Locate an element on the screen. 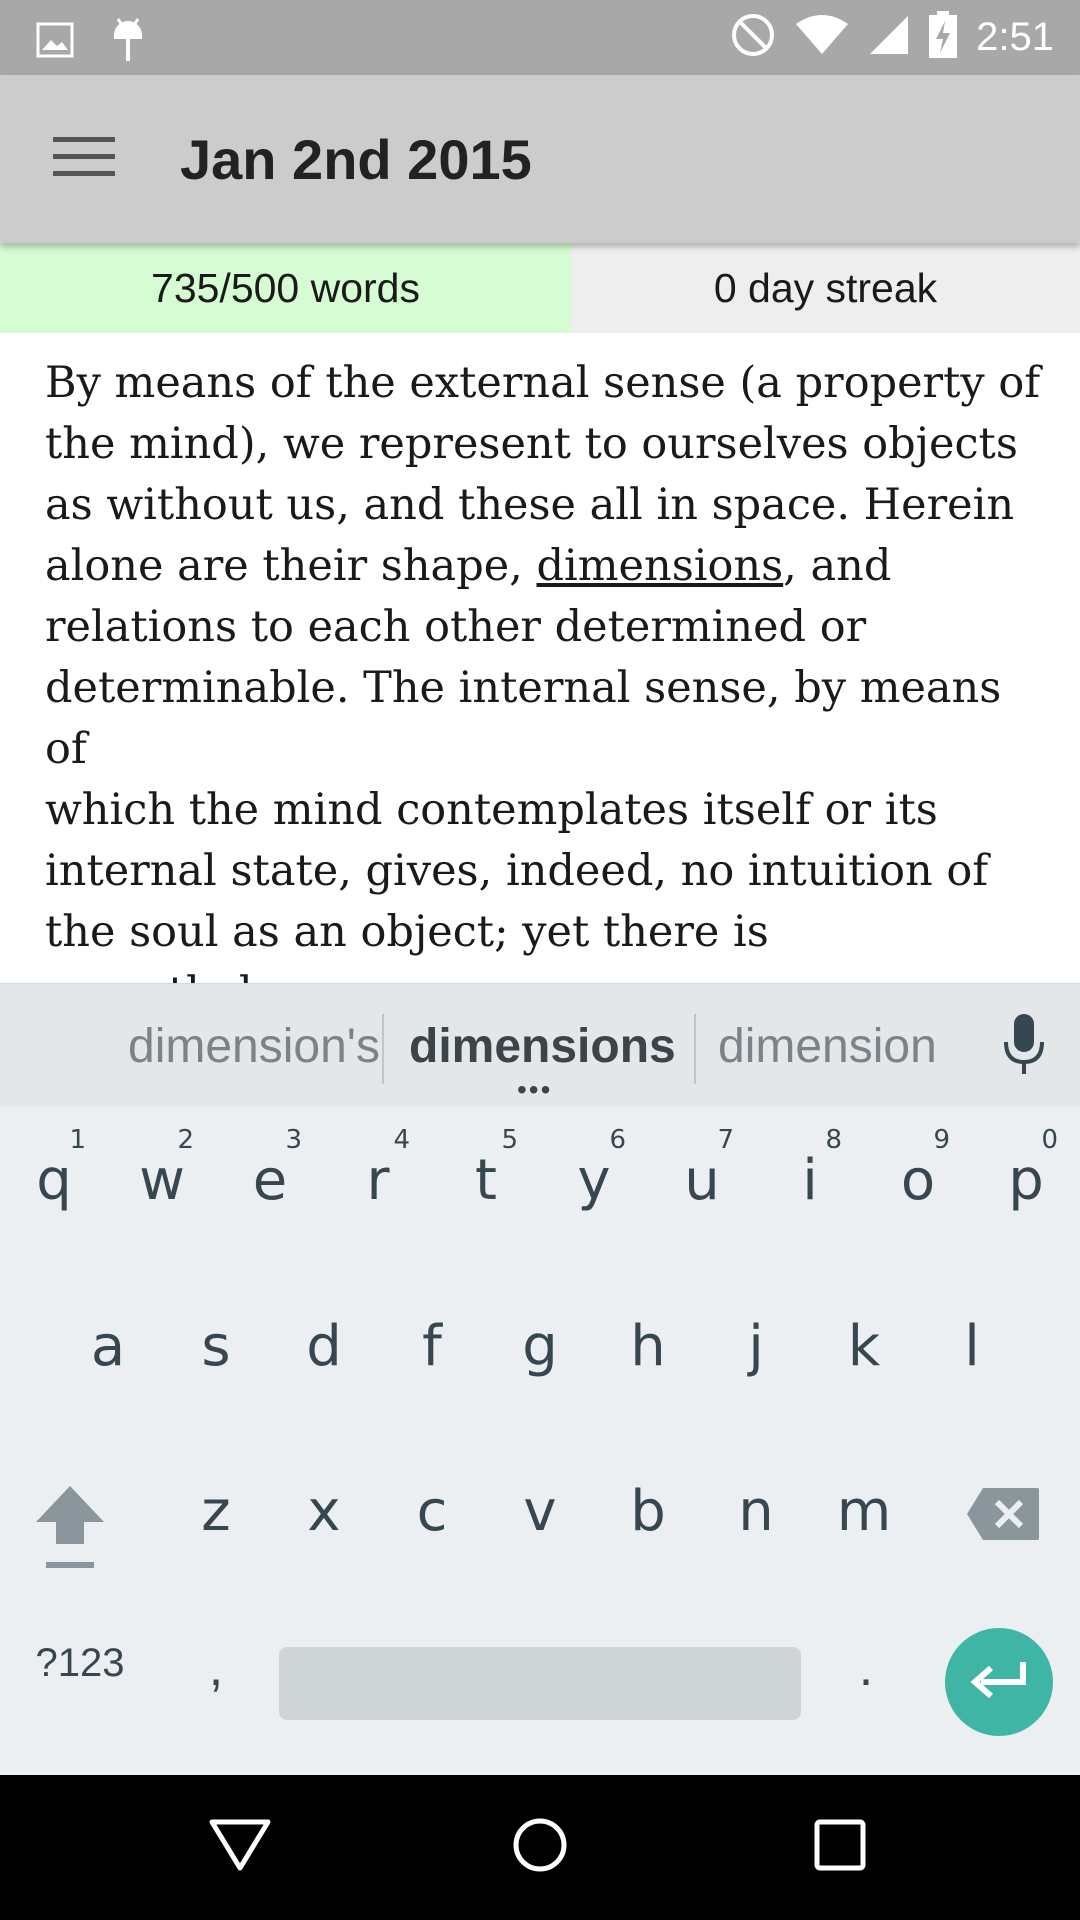  page-title: Jan 2nd 2015 is located at coordinates (356, 159).